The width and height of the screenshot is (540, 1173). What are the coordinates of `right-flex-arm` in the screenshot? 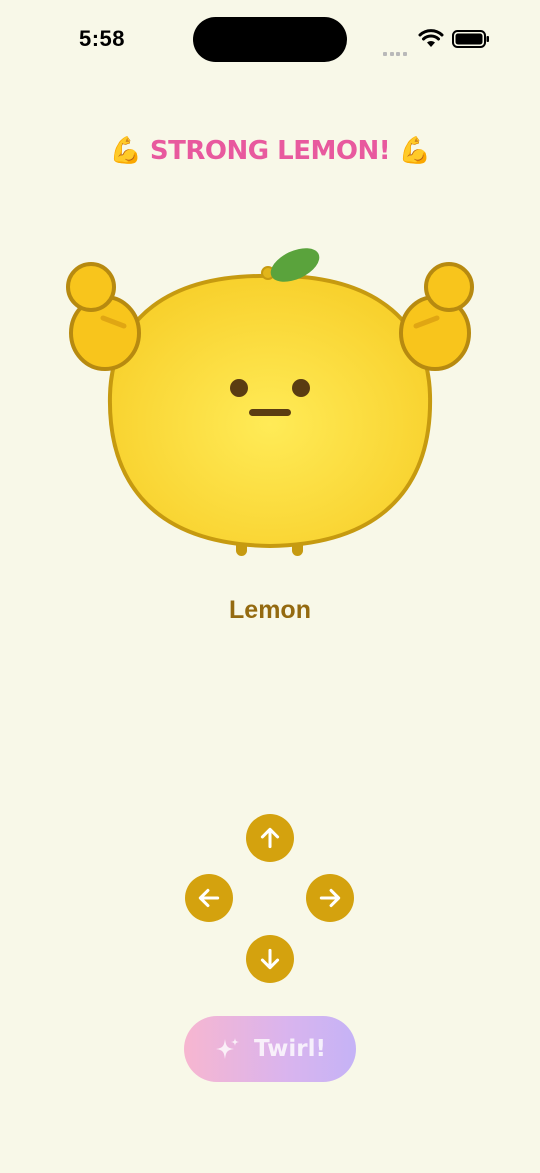 It's located at (436, 316).